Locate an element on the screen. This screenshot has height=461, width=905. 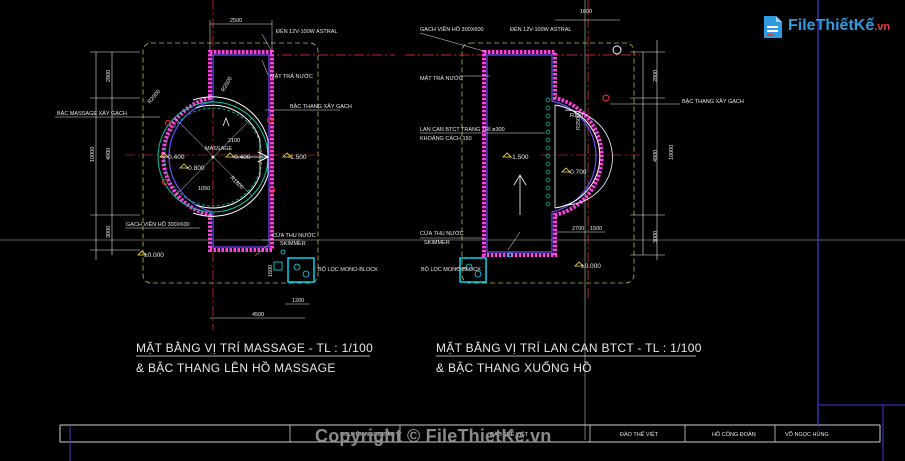
level-0400b: -0.400 is located at coordinates (241, 157).